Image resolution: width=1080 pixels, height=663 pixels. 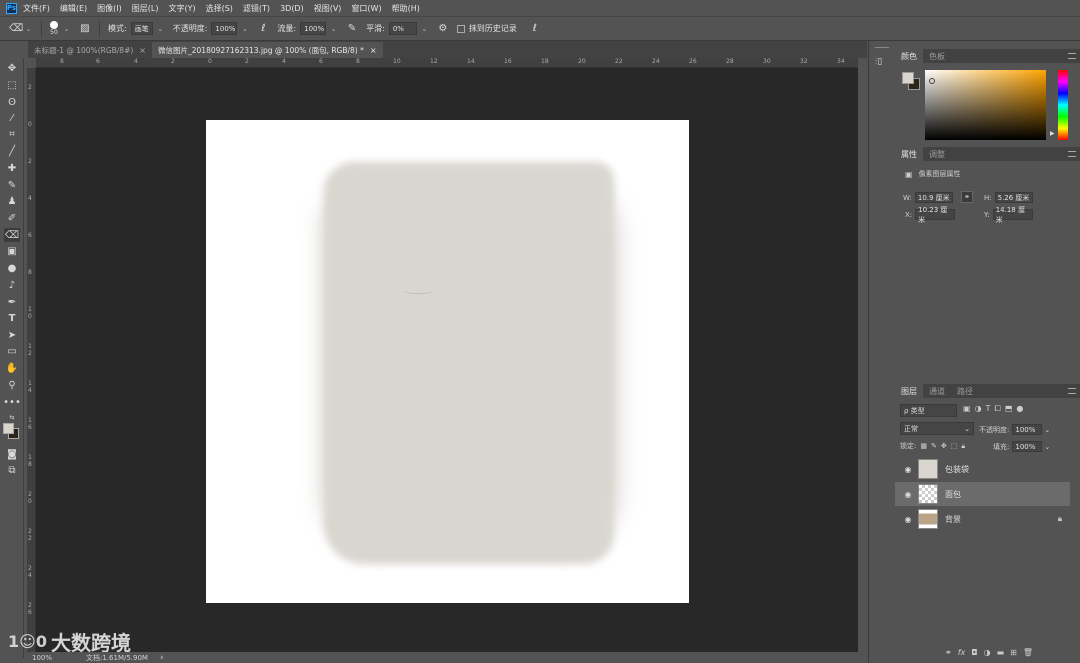 What do you see at coordinates (909, 154) in the screenshot?
I see `tab-properties: 属性` at bounding box center [909, 154].